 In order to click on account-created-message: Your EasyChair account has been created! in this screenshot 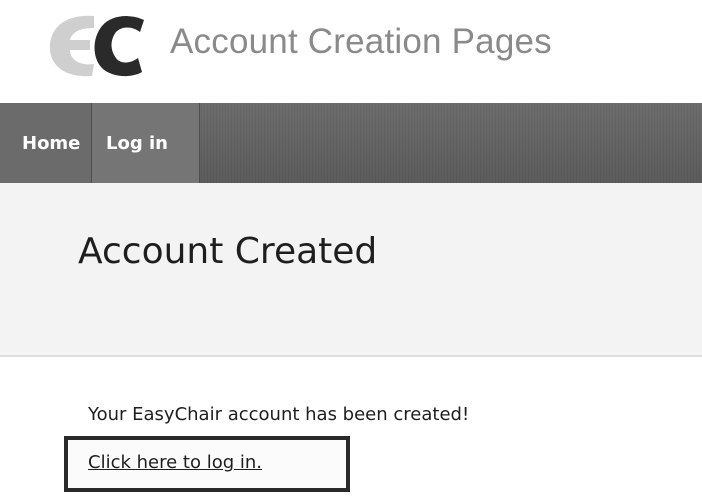, I will do `click(279, 414)`.